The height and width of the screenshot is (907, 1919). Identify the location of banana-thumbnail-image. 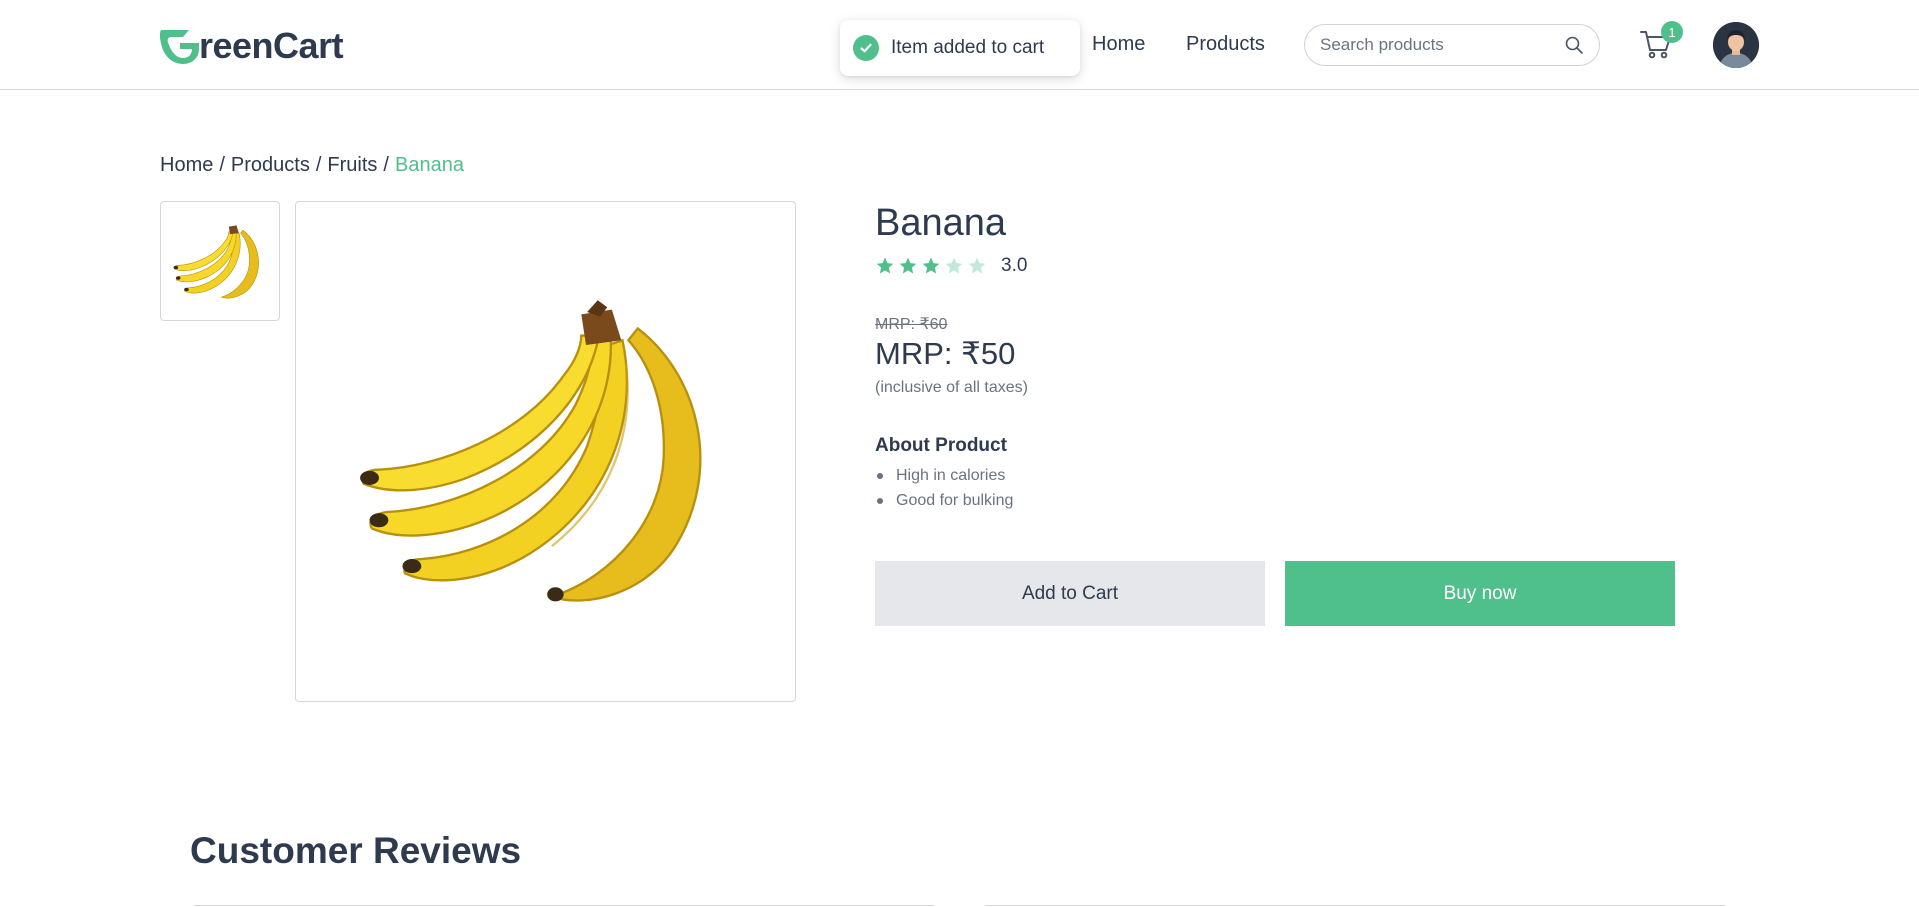
(216, 262).